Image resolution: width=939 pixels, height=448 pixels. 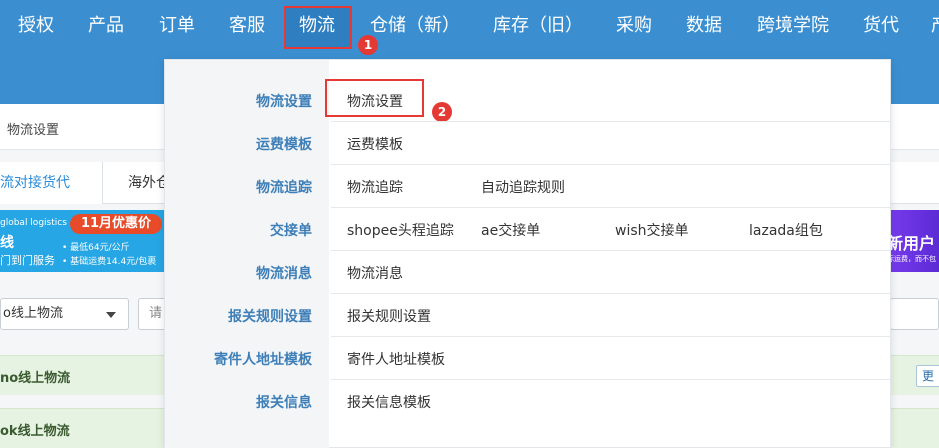 I want to click on nav-item-data: 数据, so click(x=704, y=26).